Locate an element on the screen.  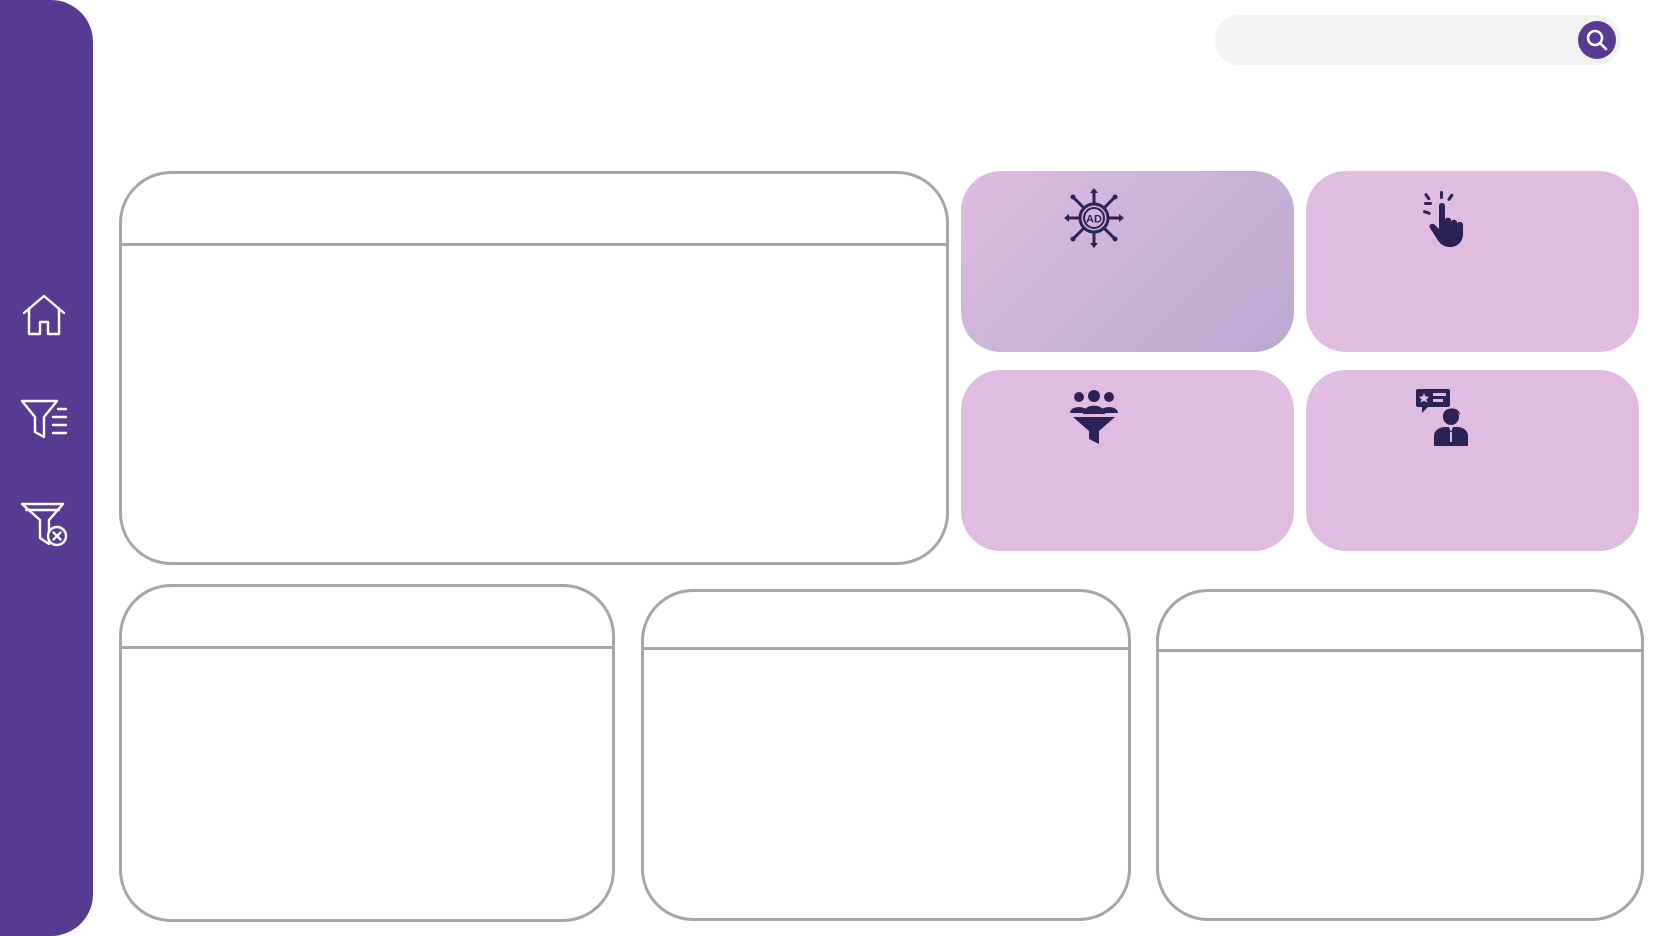
search-bar is located at coordinates (1418, 41).